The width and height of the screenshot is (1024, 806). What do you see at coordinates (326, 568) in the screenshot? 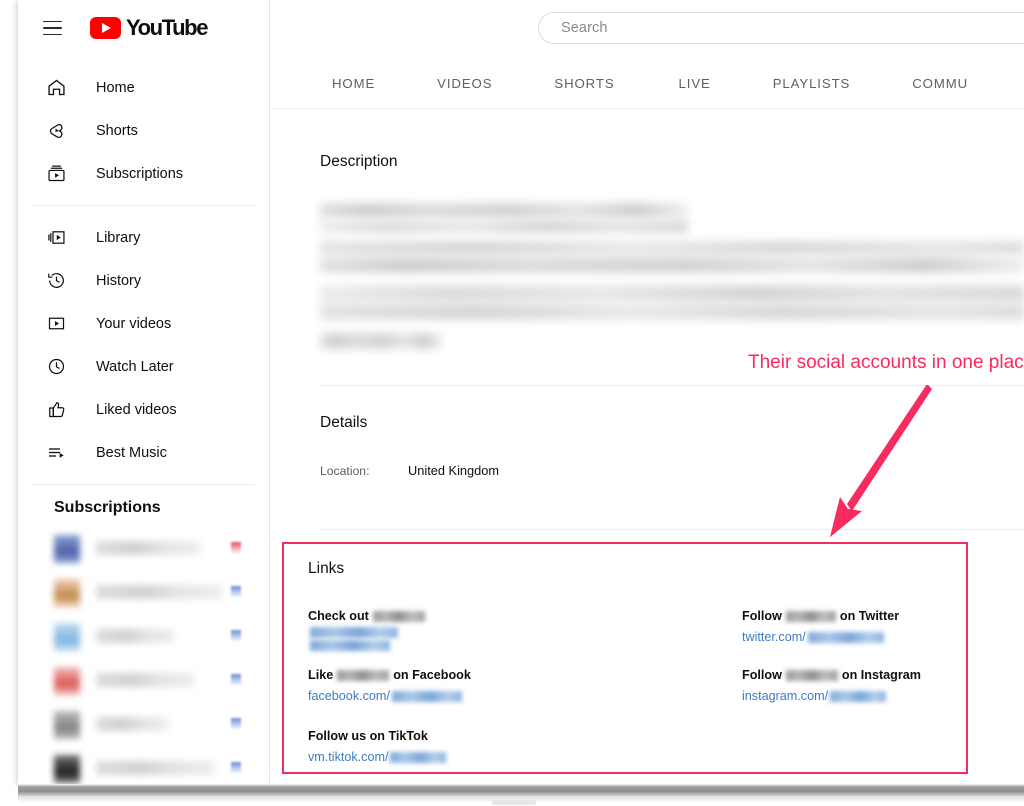
I see `links-heading: Links` at bounding box center [326, 568].